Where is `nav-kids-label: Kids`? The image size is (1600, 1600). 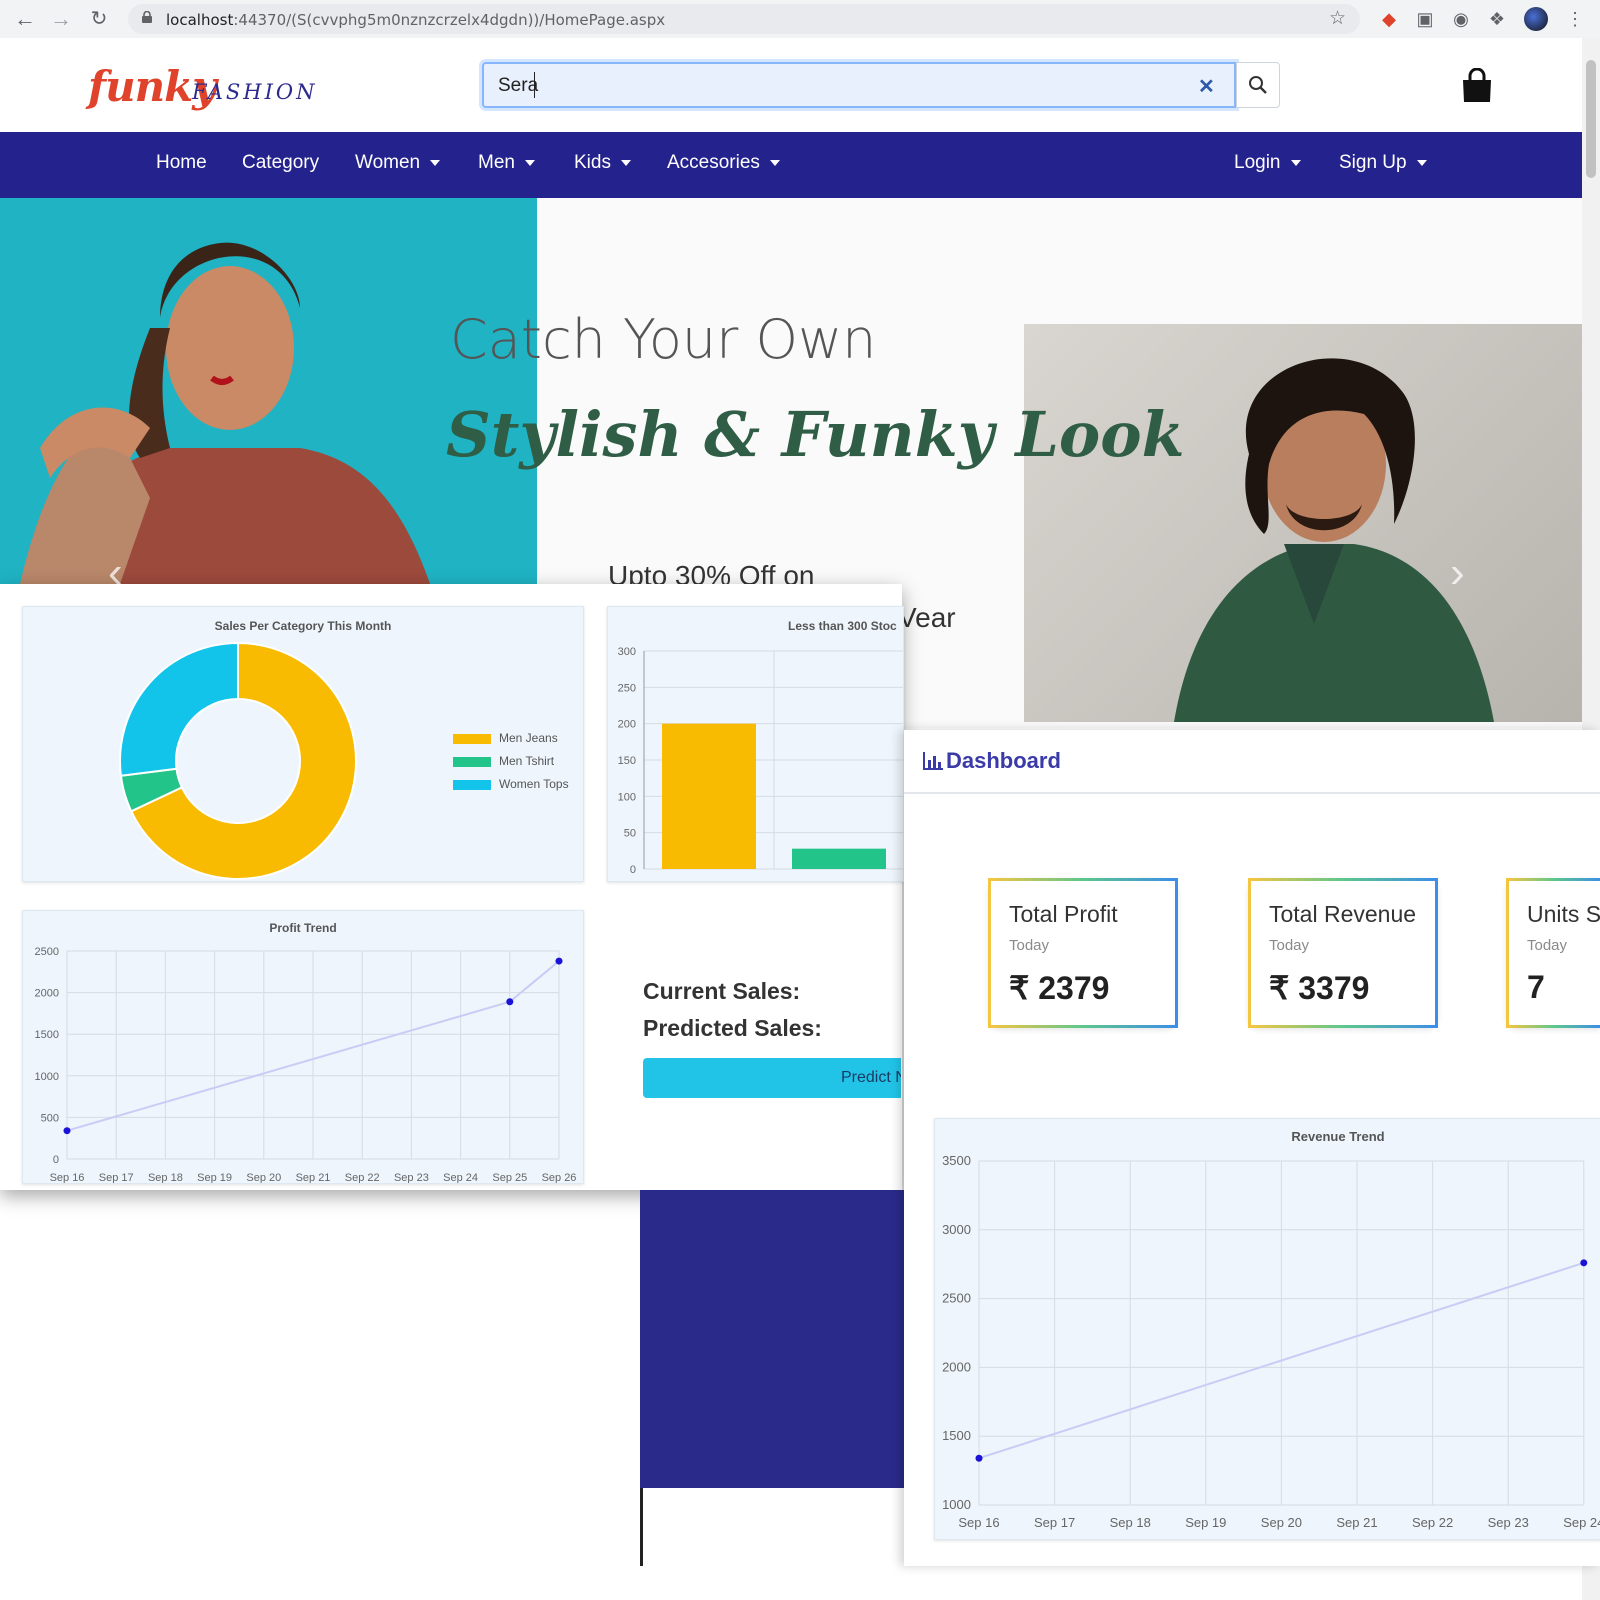 nav-kids-label: Kids is located at coordinates (592, 162).